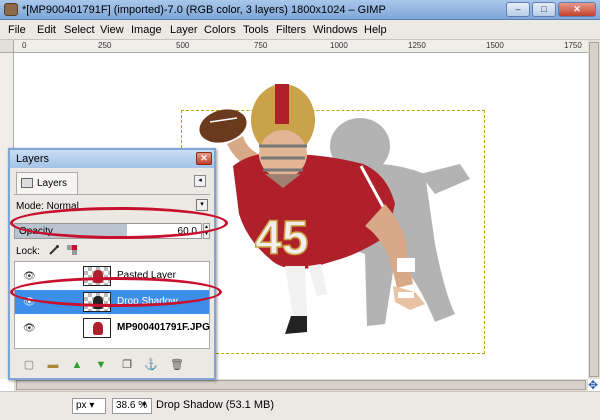 Image resolution: width=600 pixels, height=420 pixels. What do you see at coordinates (573, 45) in the screenshot?
I see `ruler-label: 1750` at bounding box center [573, 45].